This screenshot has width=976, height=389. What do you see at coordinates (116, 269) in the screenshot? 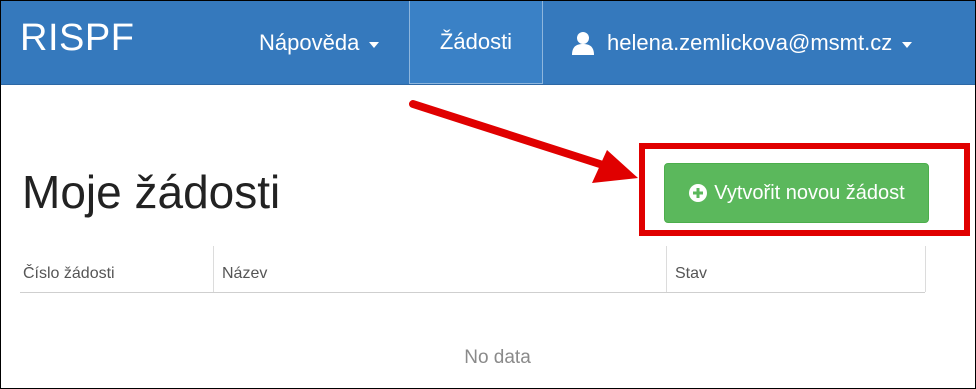
I see `column-header-number: Číslo žádosti` at bounding box center [116, 269].